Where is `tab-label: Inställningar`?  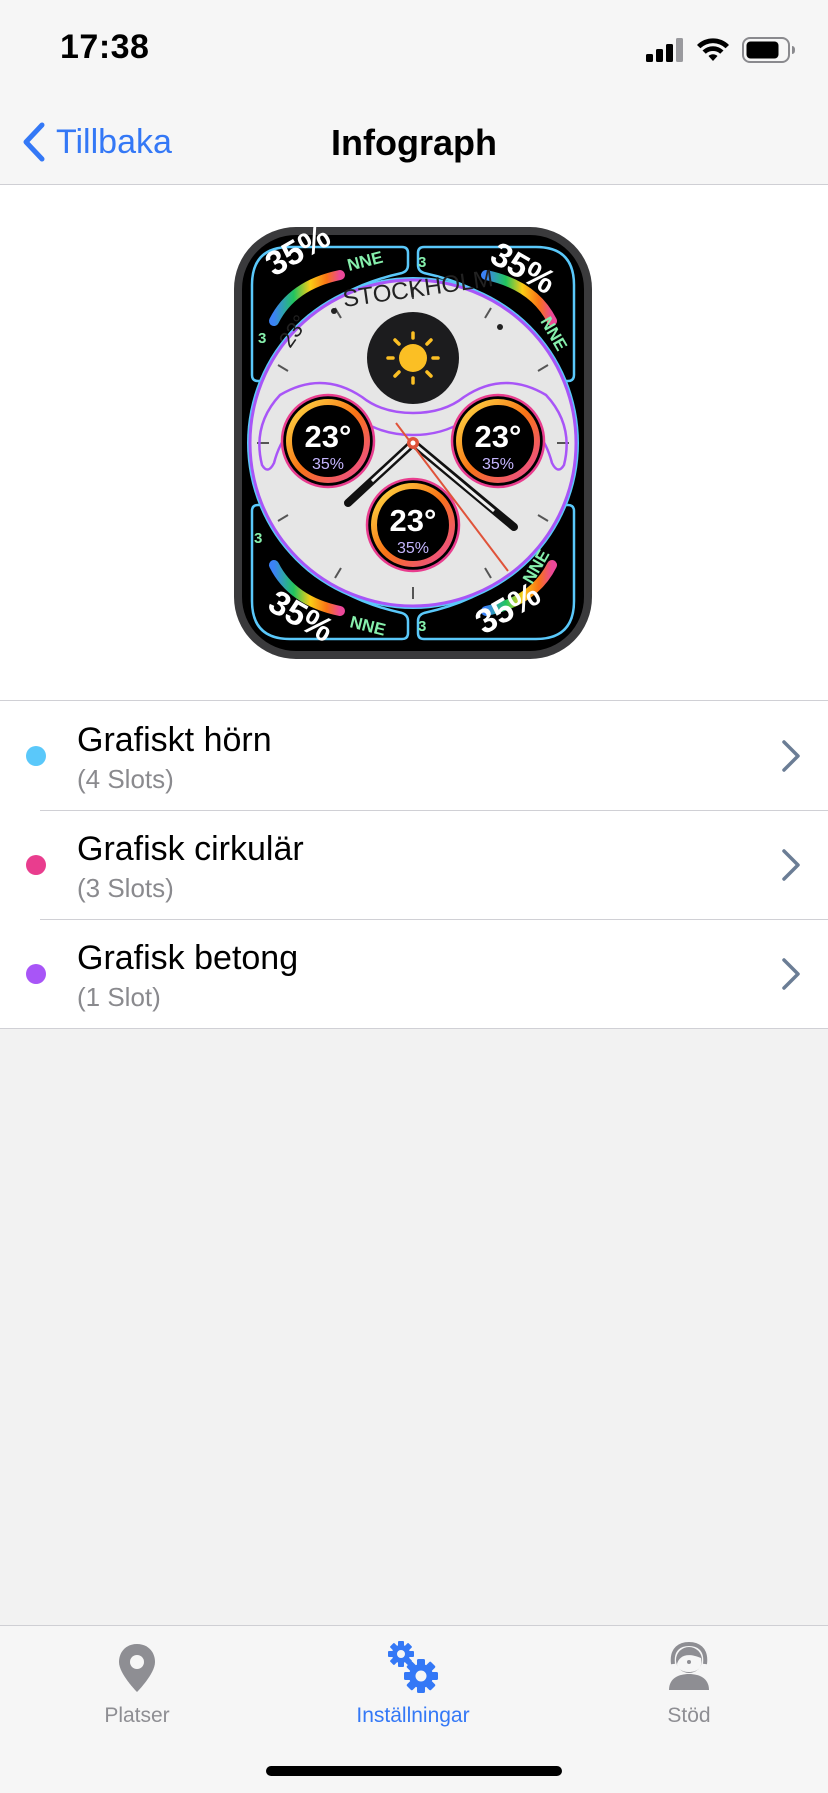 tab-label: Inställningar is located at coordinates (413, 1715).